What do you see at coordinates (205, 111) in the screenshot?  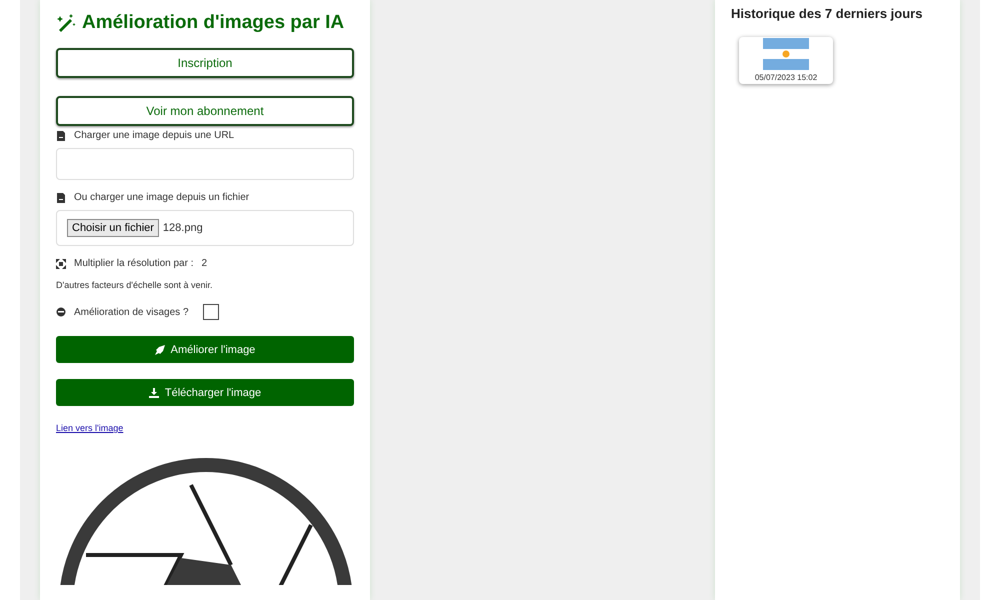 I see `outline-button: Voir mon abonnement` at bounding box center [205, 111].